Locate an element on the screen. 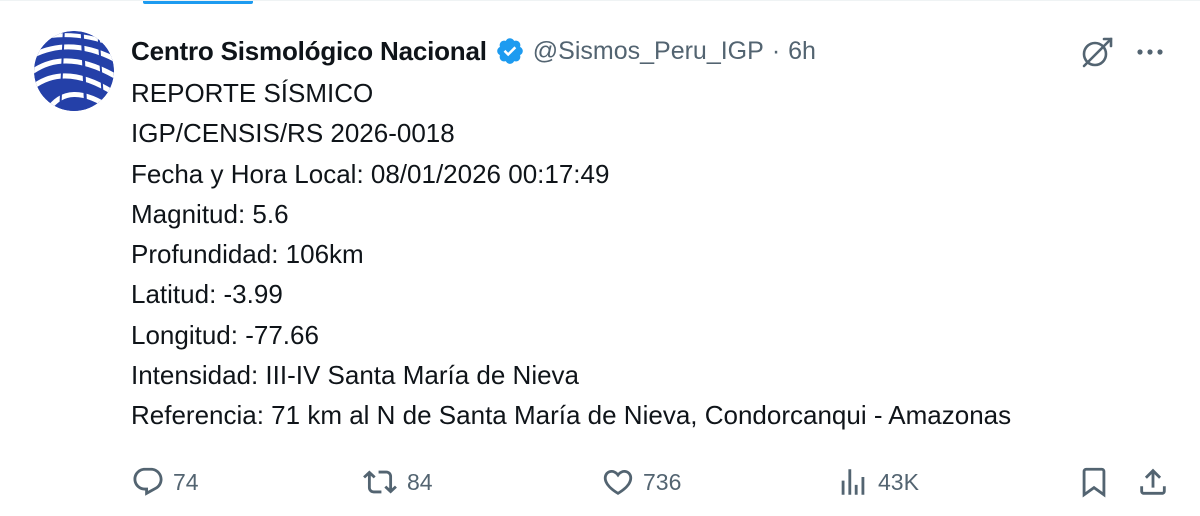 This screenshot has width=1200, height=516. reply-count: 74 is located at coordinates (186, 481).